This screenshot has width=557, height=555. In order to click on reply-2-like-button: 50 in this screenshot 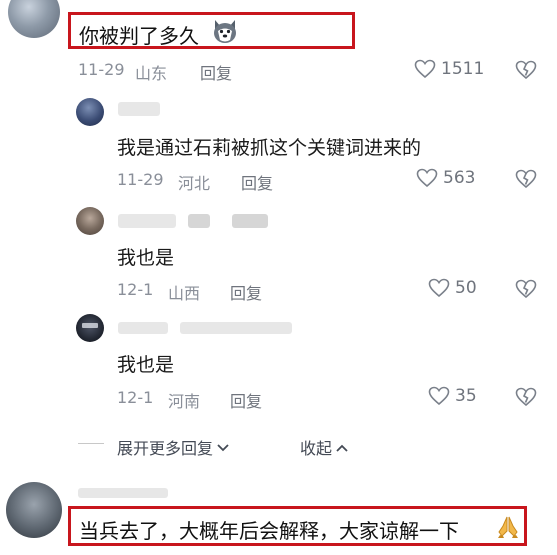, I will do `click(452, 288)`.